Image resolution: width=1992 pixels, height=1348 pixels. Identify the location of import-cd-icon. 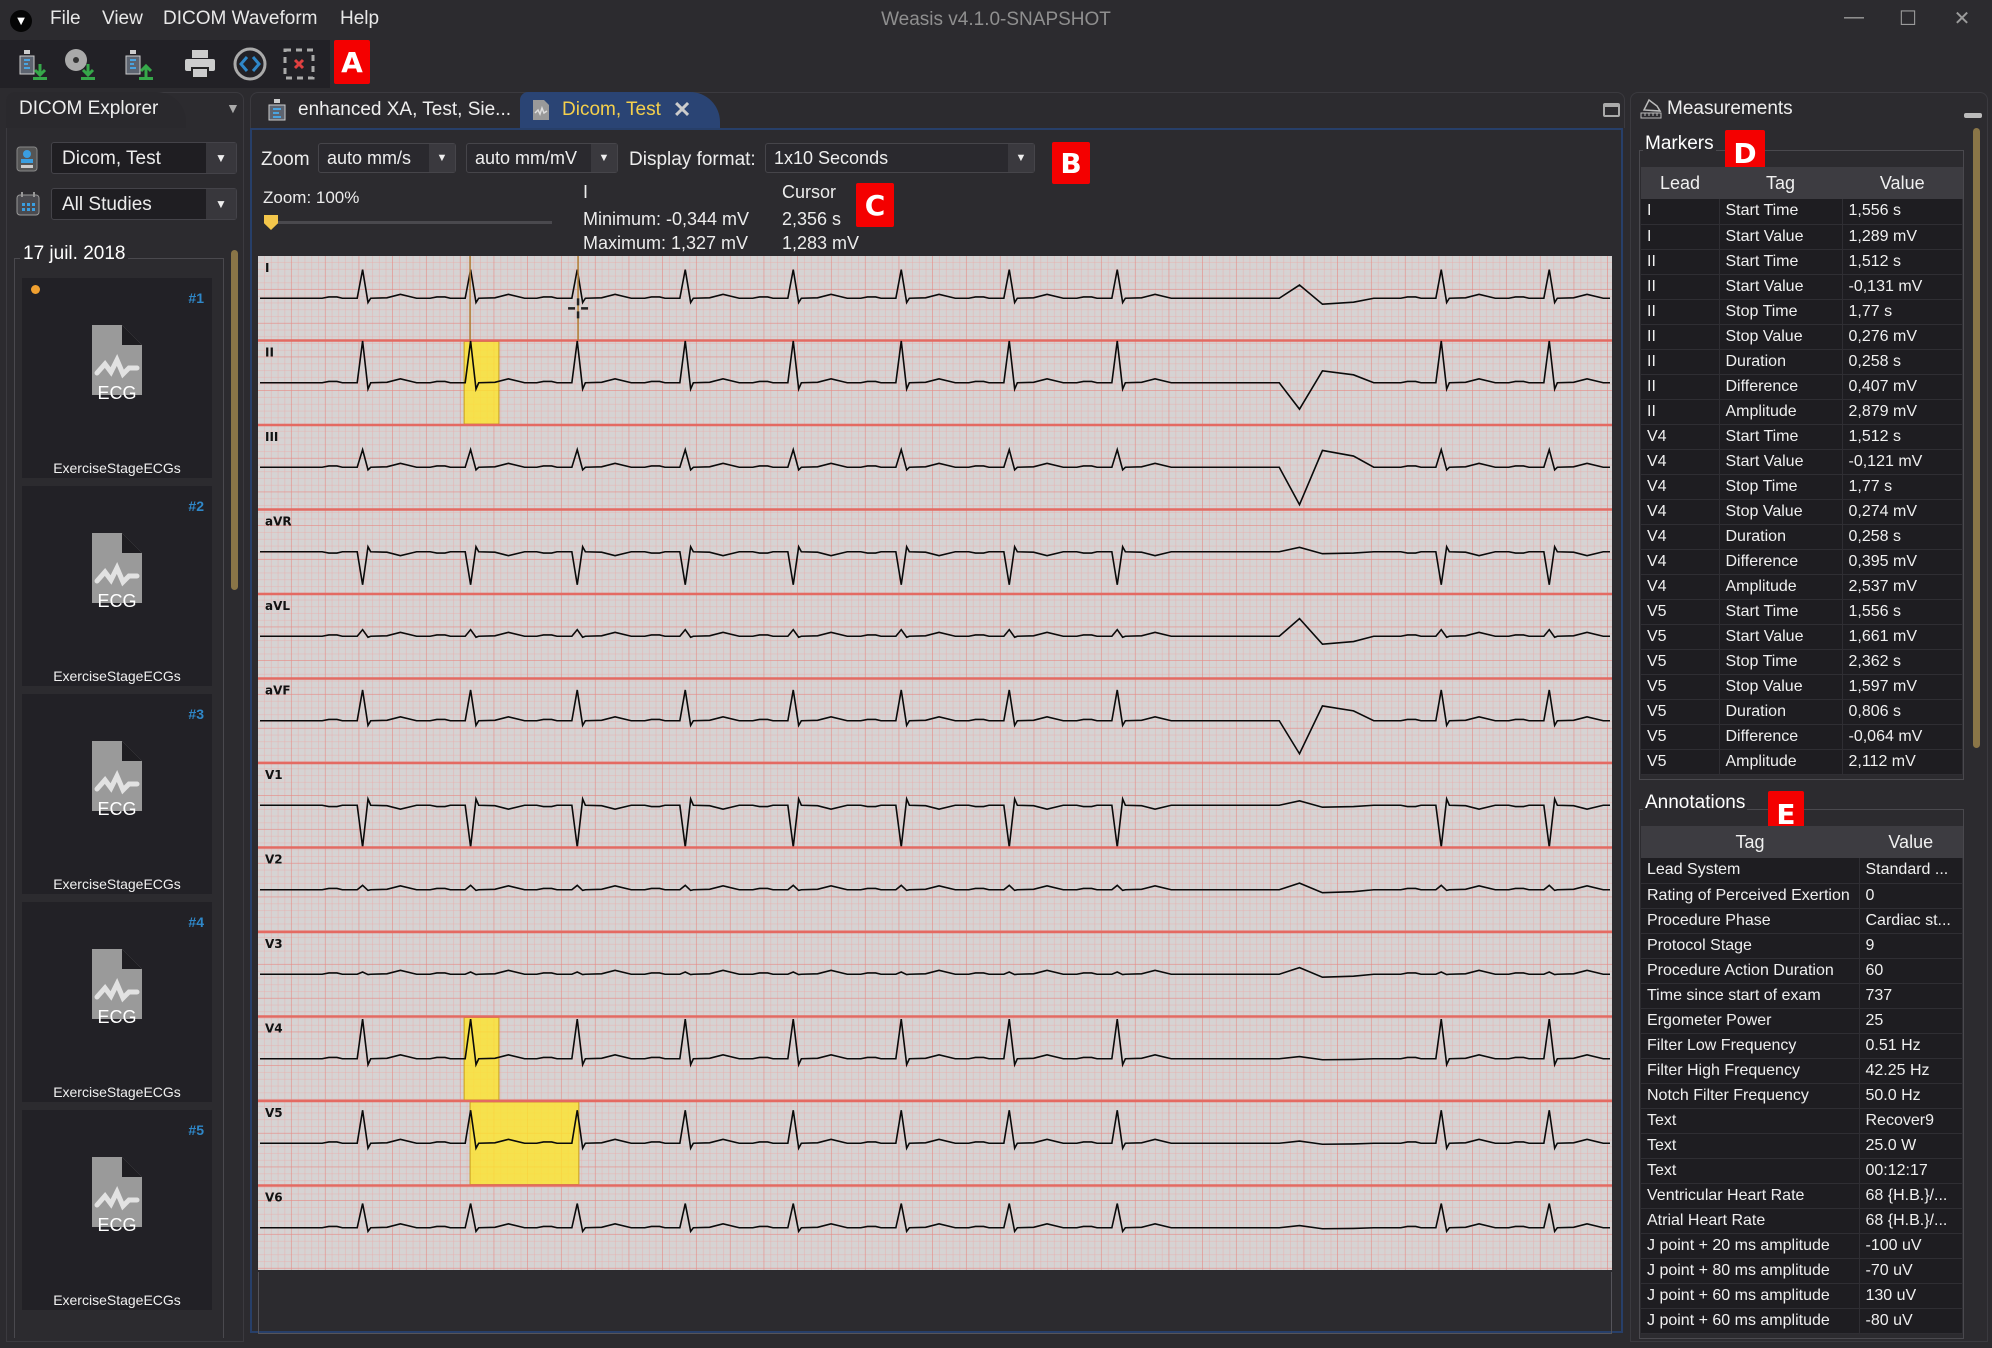
(80, 64).